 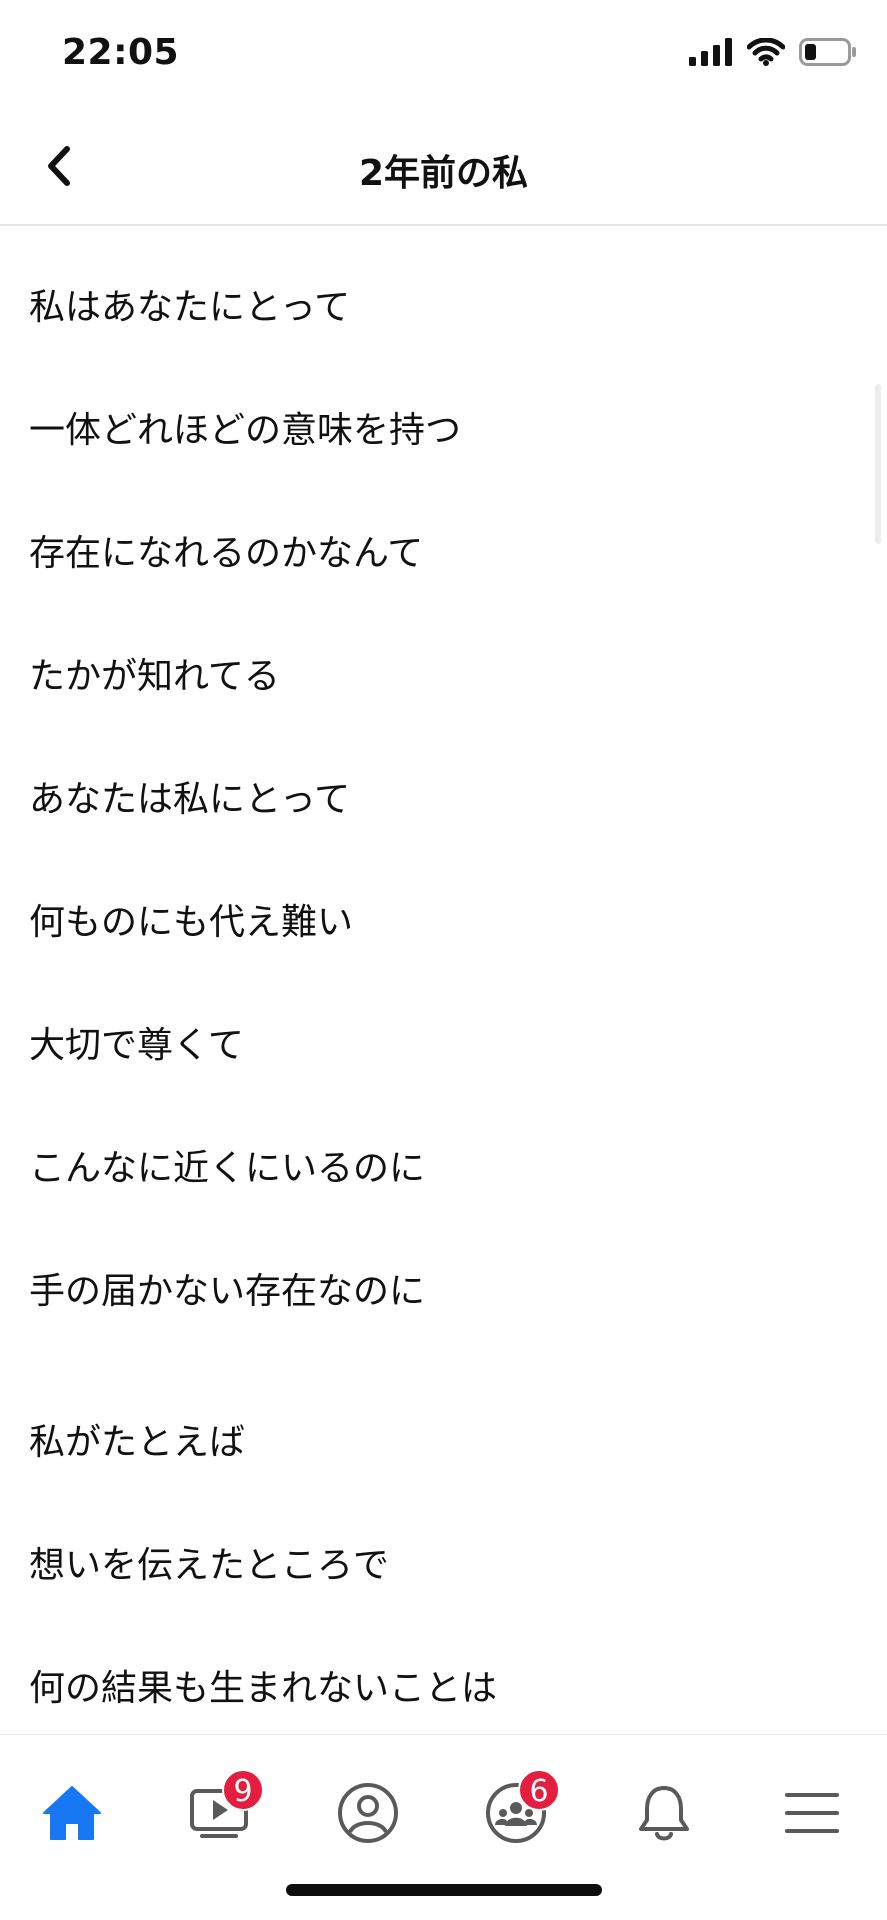 I want to click on lyric-line: 大切で尊くて, so click(x=136, y=1045).